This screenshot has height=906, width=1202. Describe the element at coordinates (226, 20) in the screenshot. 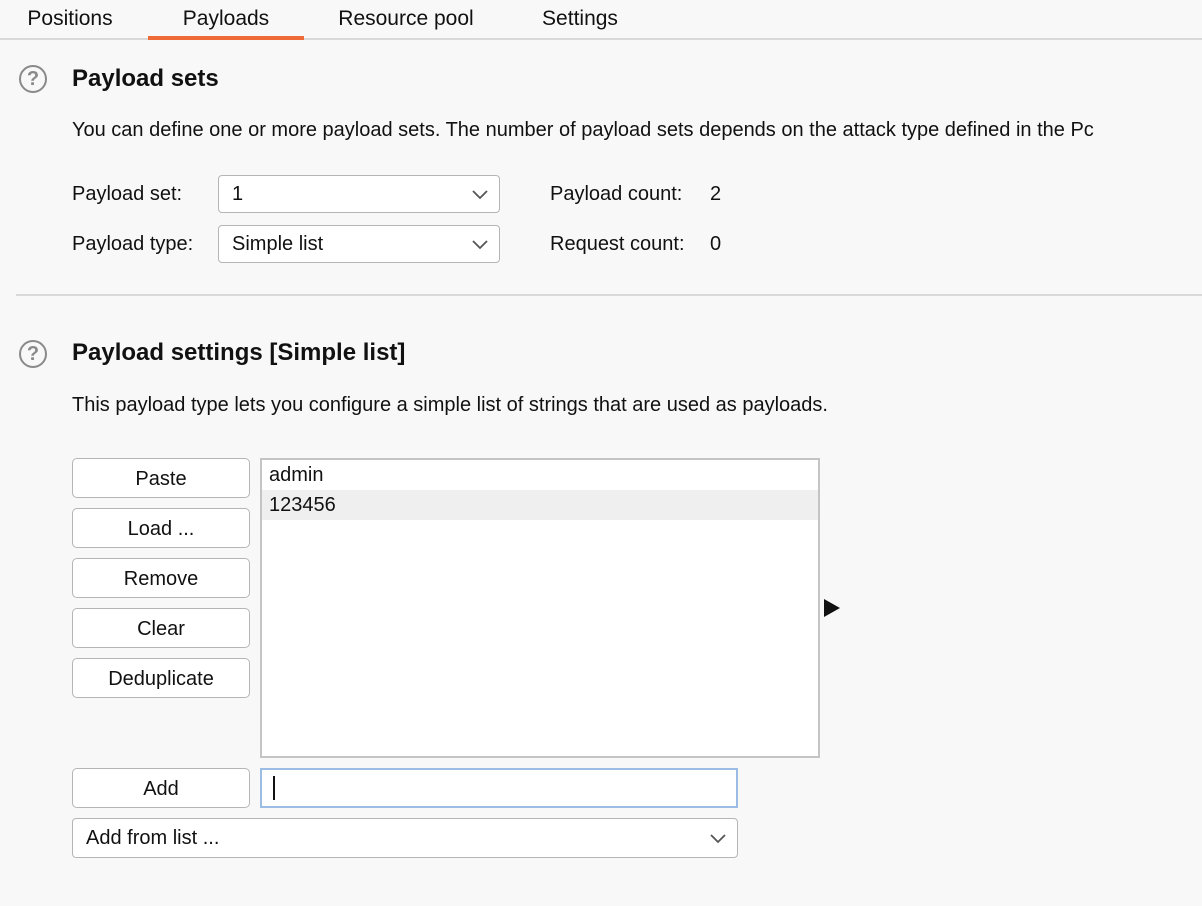

I see `tab-payloads: Payloads` at that location.